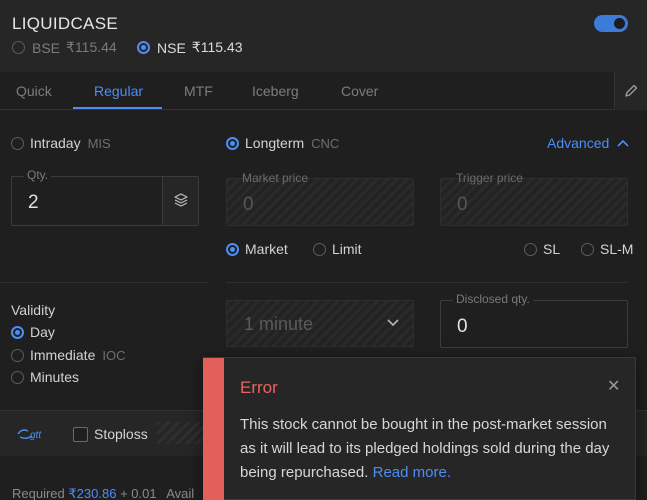 This screenshot has height=500, width=647. Describe the element at coordinates (248, 204) in the screenshot. I see `market-price-input: 0` at that location.